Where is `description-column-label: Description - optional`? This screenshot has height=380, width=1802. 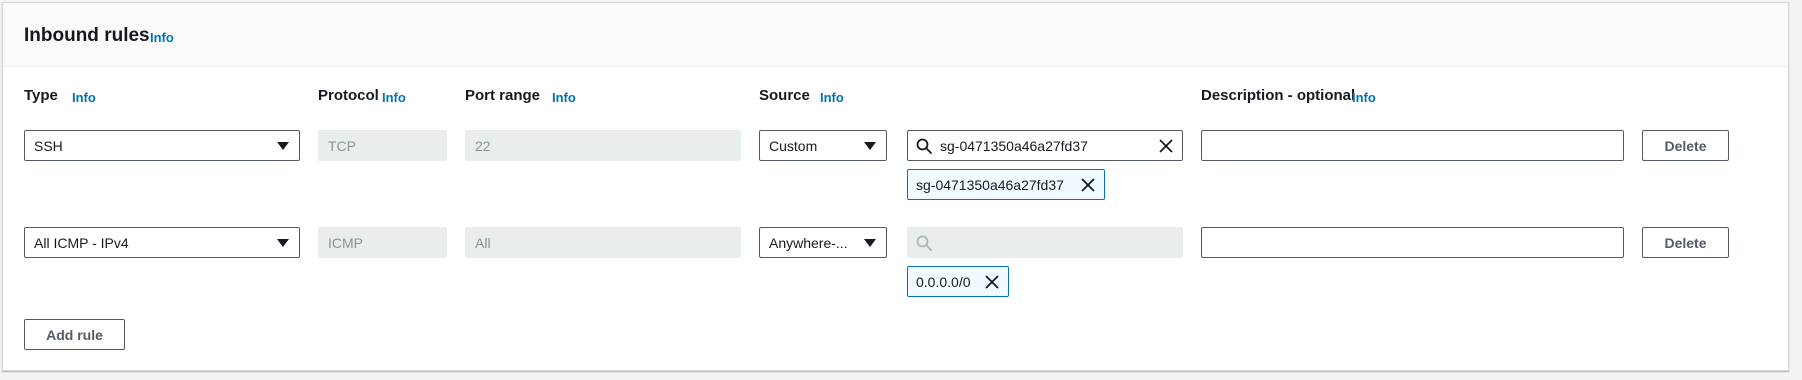
description-column-label: Description - optional is located at coordinates (1278, 95).